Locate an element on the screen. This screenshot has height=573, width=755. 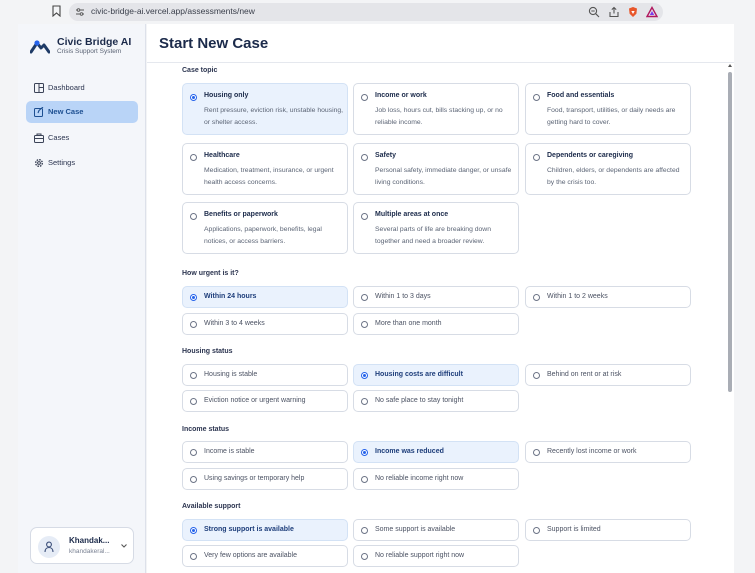
share-icon is located at coordinates (614, 12).